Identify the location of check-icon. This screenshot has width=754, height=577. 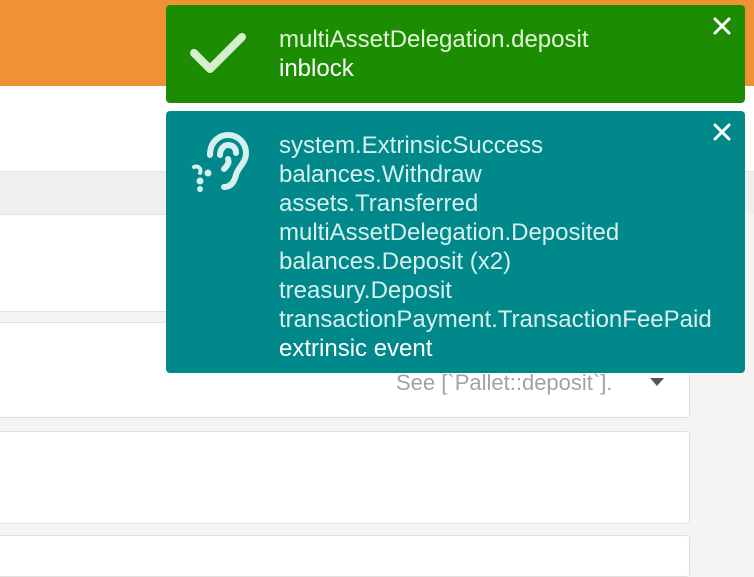
(218, 55).